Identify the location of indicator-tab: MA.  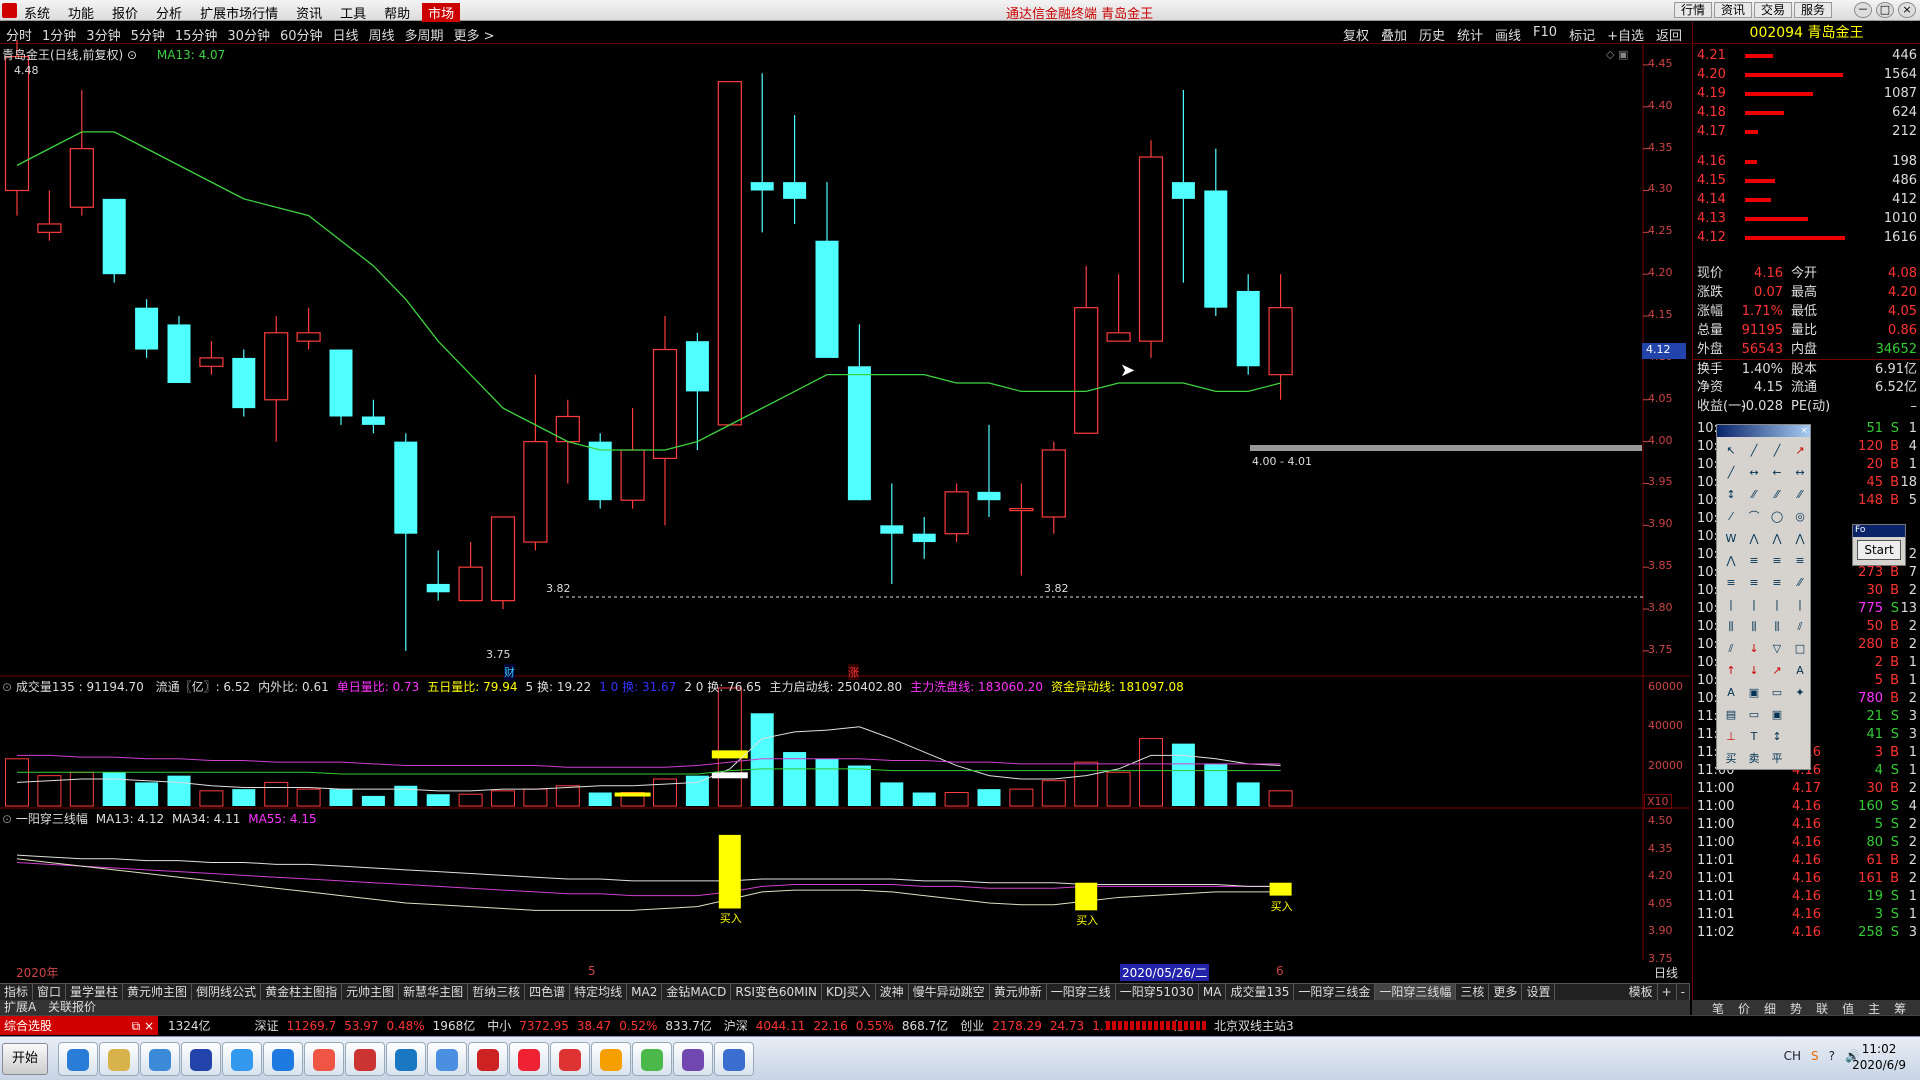
(1213, 992).